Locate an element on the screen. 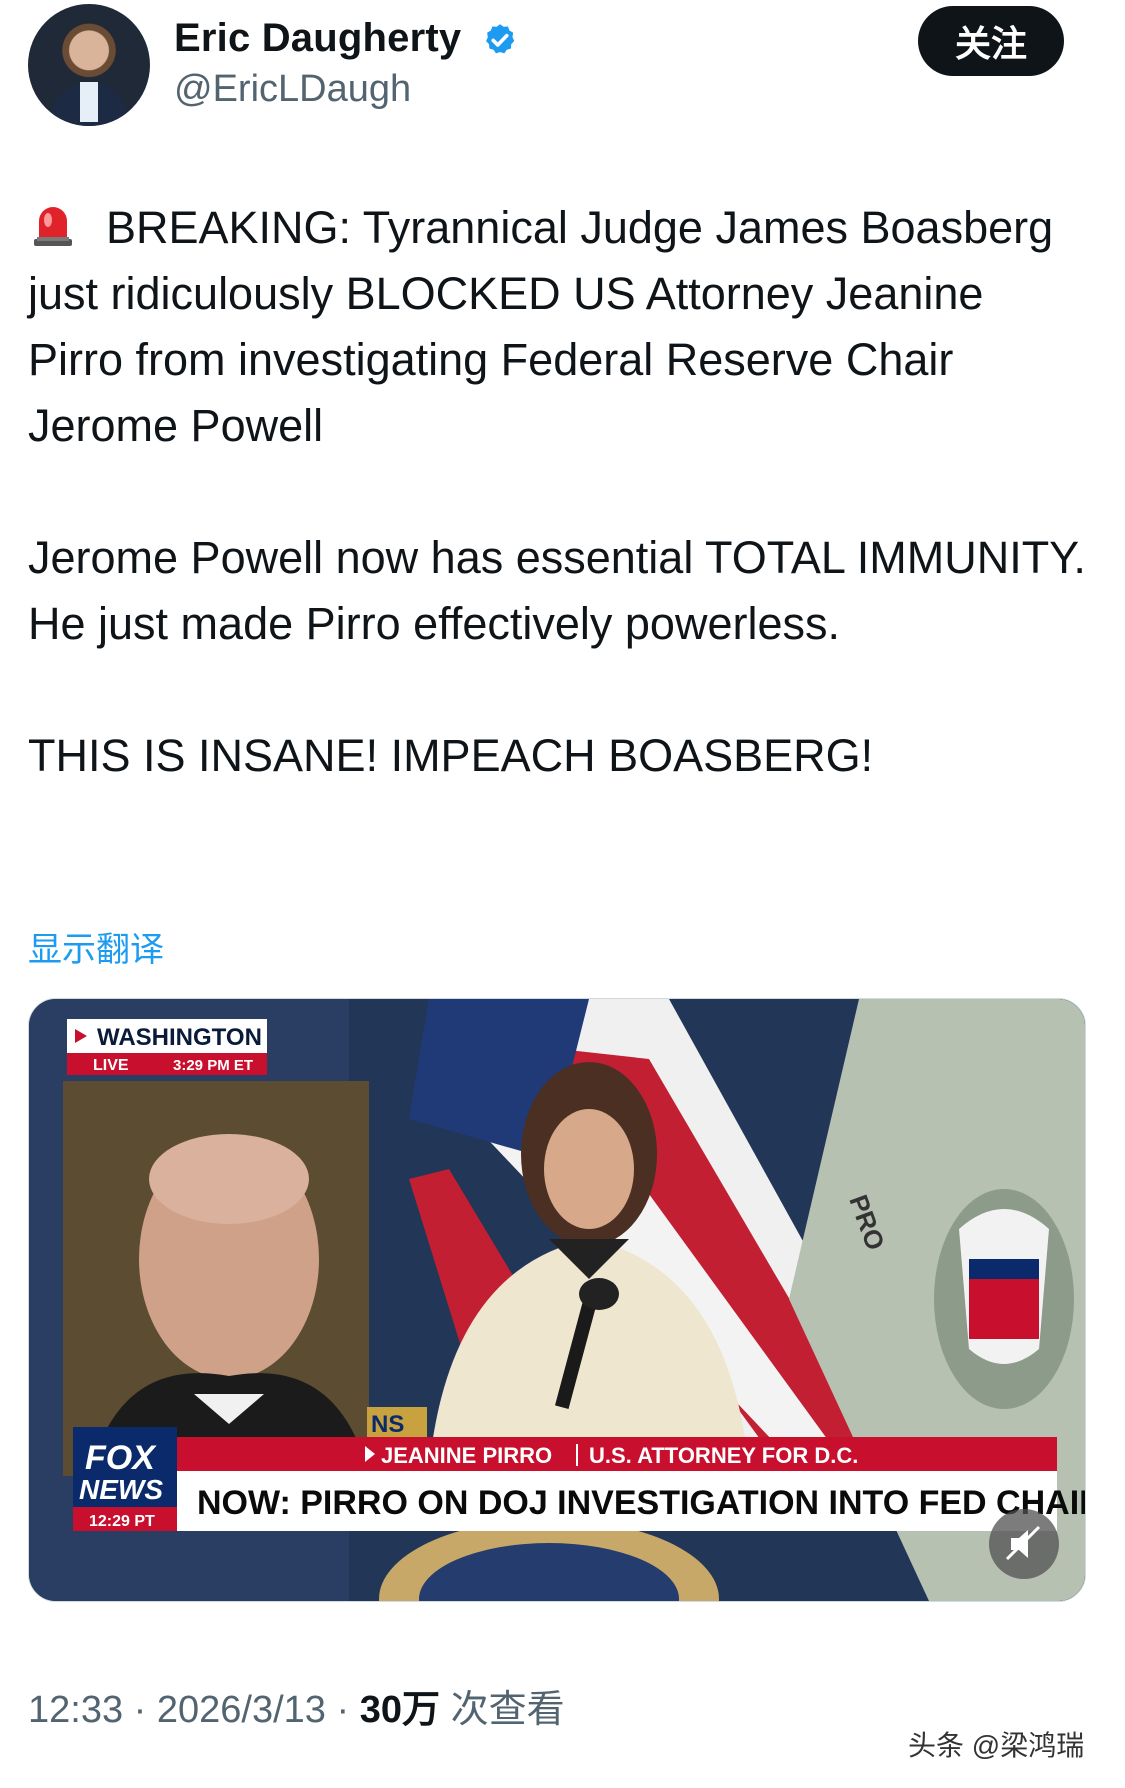  location-label: WASHINGTON is located at coordinates (179, 1037).